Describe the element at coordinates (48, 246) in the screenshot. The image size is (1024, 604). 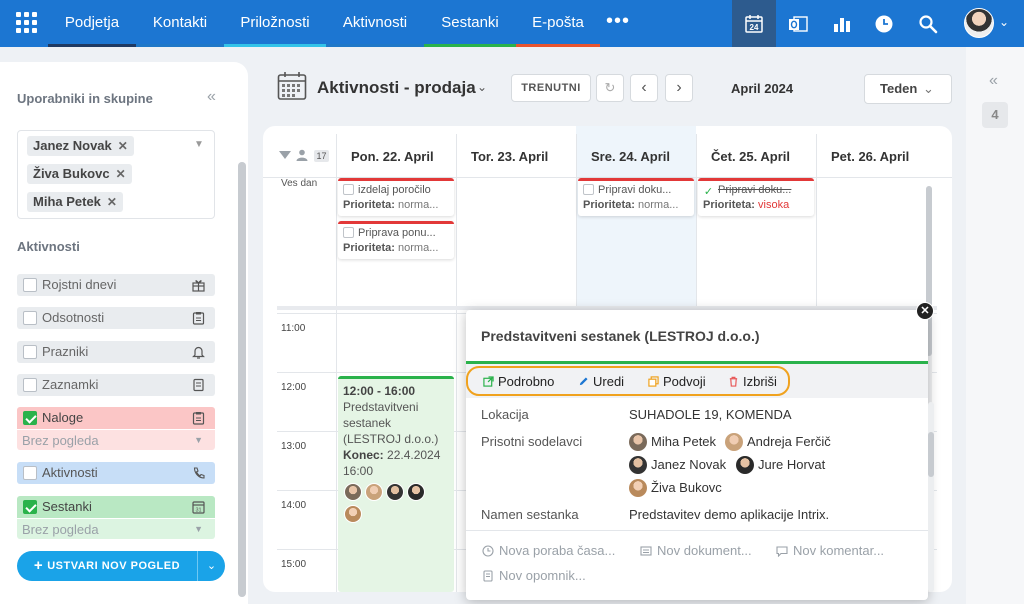
I see `activities-heading: Aktivnosti` at that location.